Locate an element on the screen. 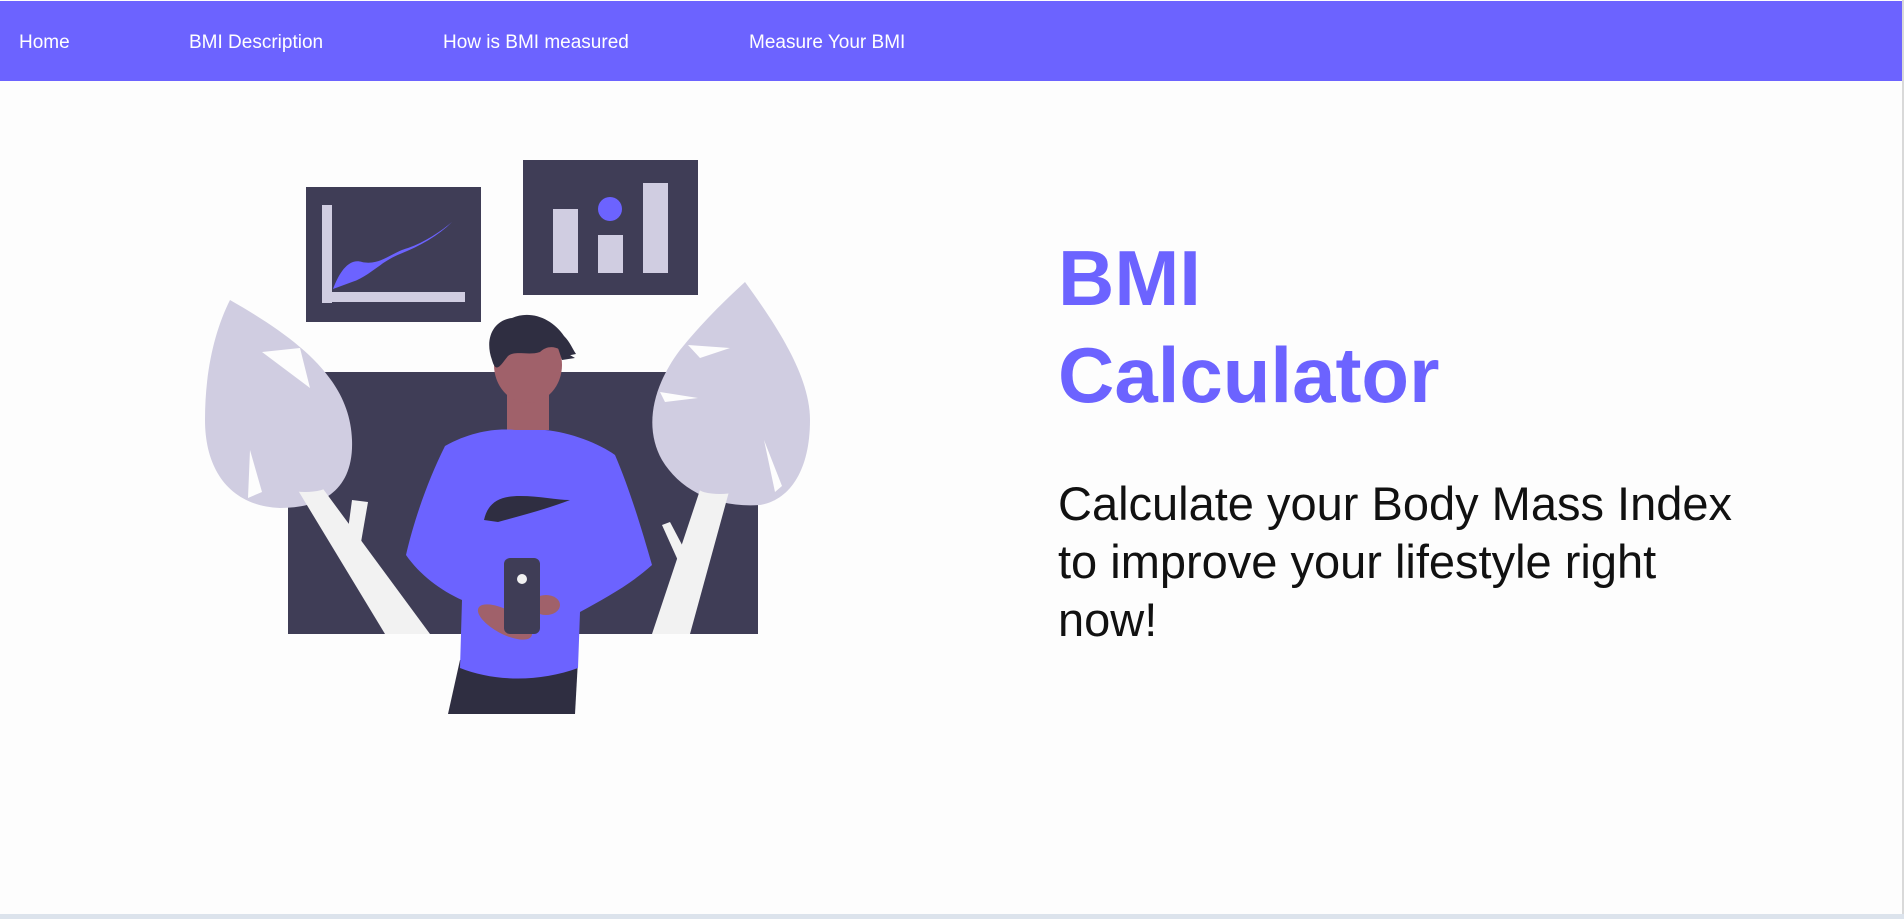 This screenshot has height=919, width=1904. nav-how-measured-link: How is BMI measured is located at coordinates (536, 43).